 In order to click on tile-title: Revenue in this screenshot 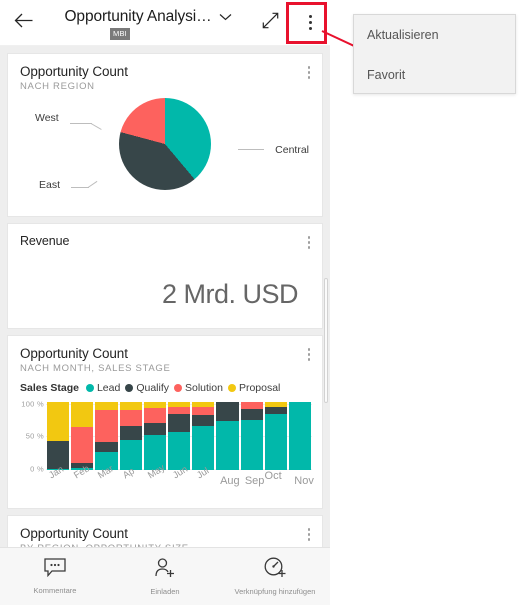, I will do `click(45, 241)`.